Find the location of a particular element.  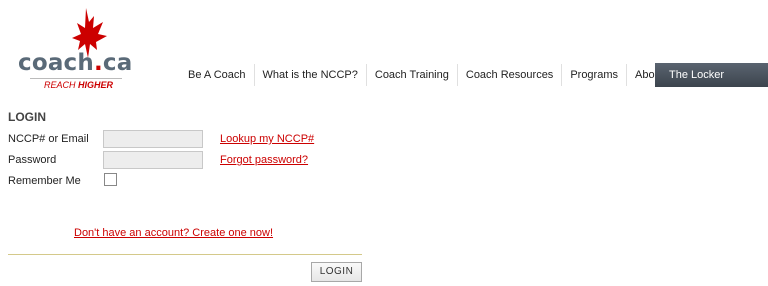

form-divider is located at coordinates (185, 254).